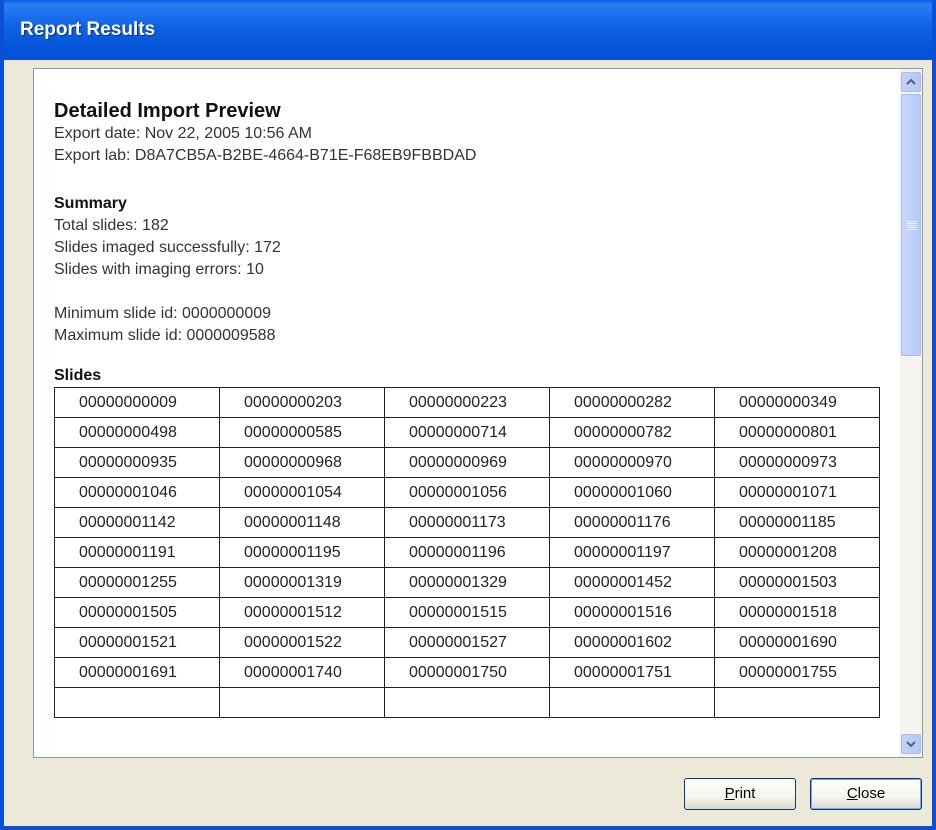 The image size is (936, 830). I want to click on minimum-slide-id: Minimum slide id: 0000000009, so click(163, 313).